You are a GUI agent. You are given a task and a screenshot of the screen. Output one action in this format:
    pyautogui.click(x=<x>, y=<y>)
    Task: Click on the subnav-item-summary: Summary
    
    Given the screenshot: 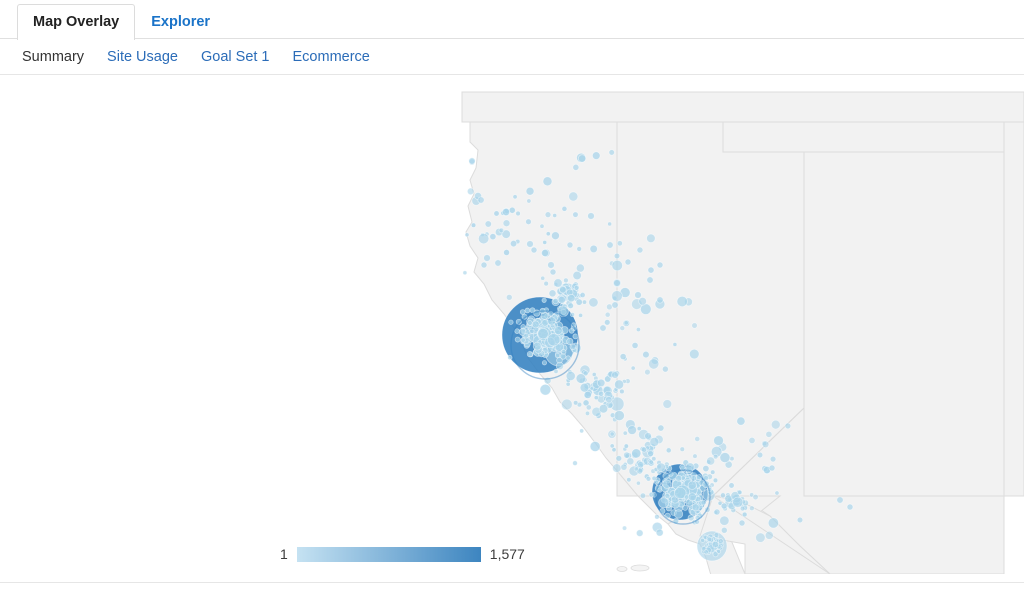 What is the action you would take?
    pyautogui.click(x=53, y=57)
    